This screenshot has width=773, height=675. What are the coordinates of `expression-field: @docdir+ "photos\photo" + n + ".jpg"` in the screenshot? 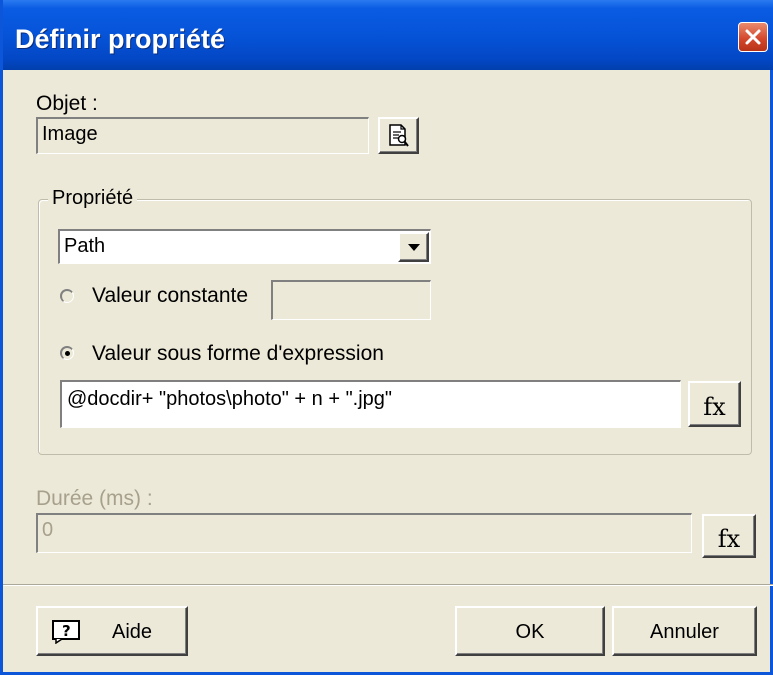 It's located at (370, 404).